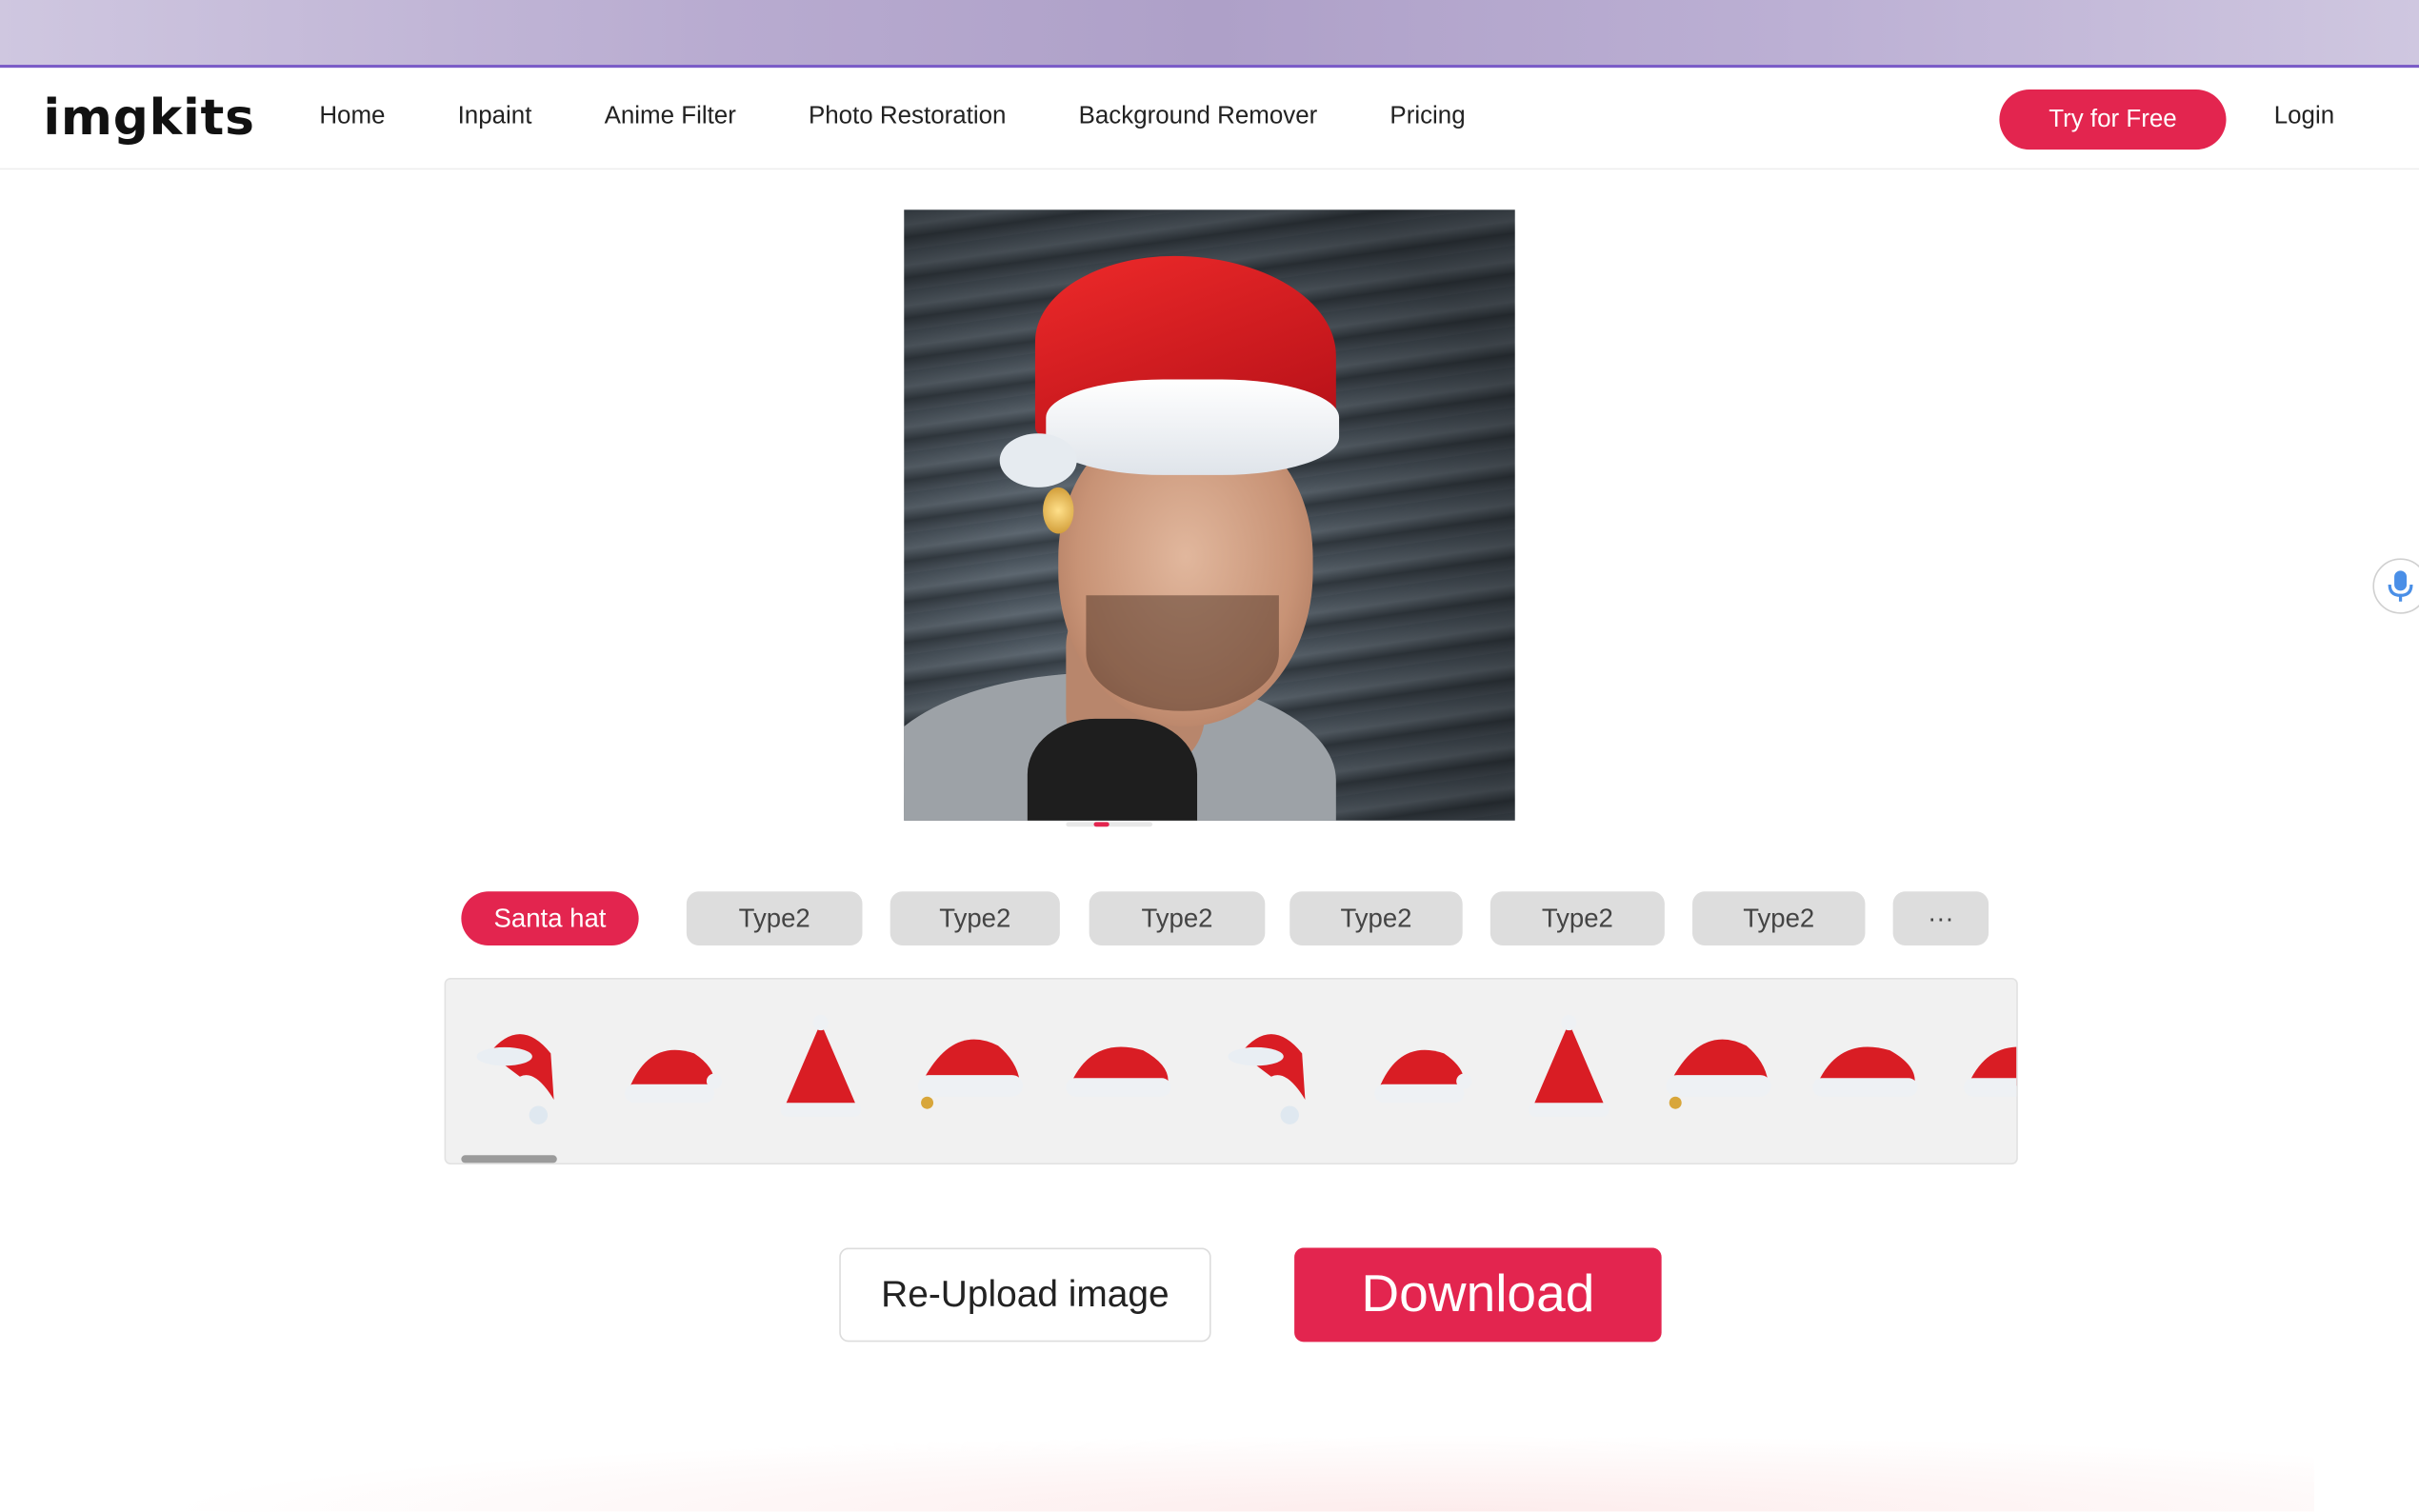 Image resolution: width=2419 pixels, height=1512 pixels. What do you see at coordinates (1025, 1295) in the screenshot?
I see `reupload-image-button: Re-Upload image` at bounding box center [1025, 1295].